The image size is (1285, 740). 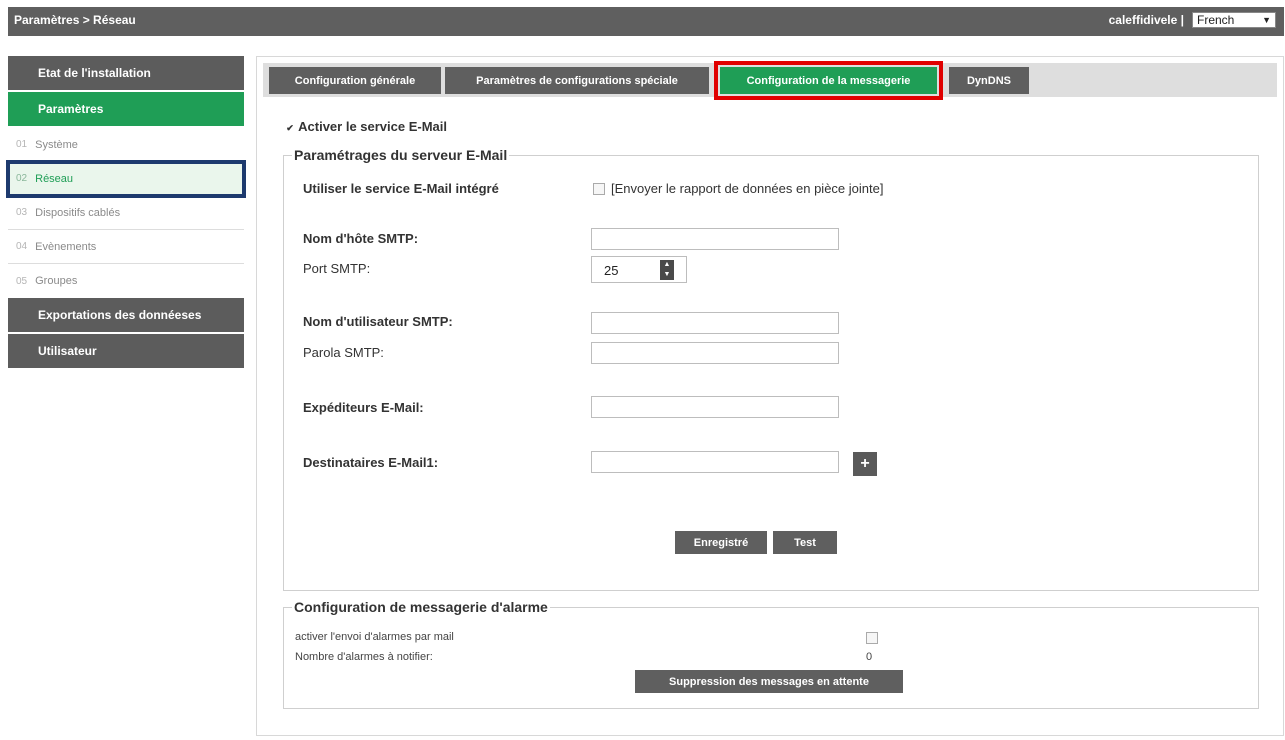 I want to click on smtp-host-label: Nom d'hôte SMTP:, so click(x=361, y=238).